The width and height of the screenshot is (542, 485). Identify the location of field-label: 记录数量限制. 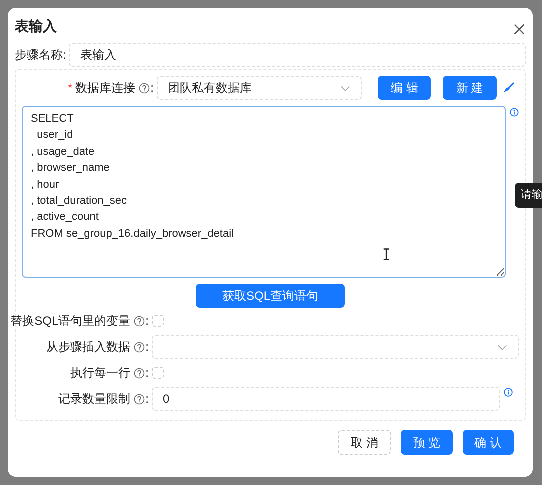
(94, 399).